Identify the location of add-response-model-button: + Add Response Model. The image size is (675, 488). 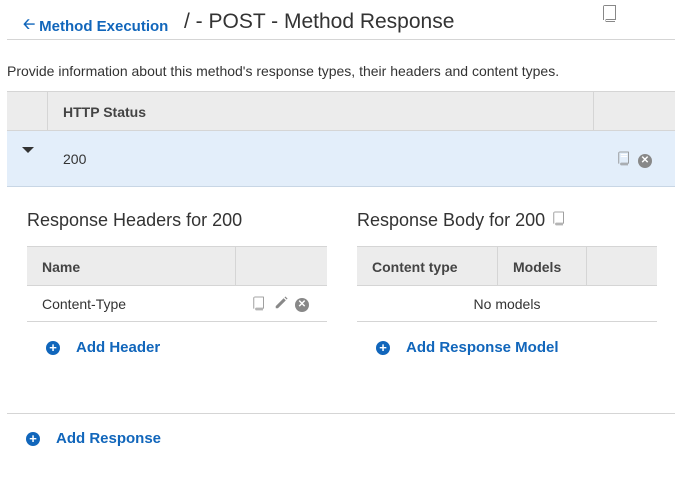
(467, 347).